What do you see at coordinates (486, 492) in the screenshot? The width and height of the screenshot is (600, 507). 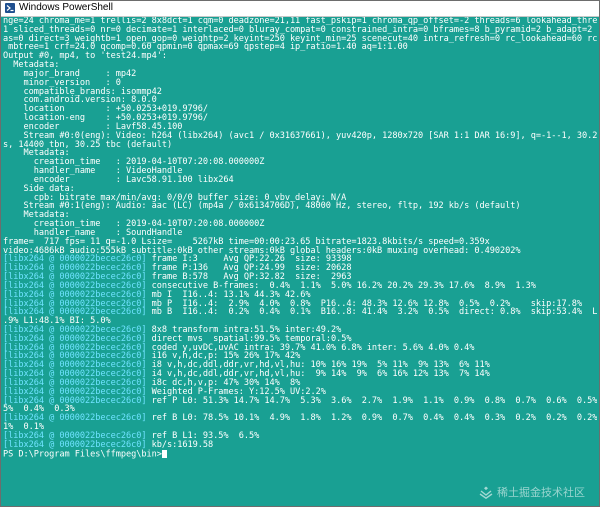 I see `juejin-logo-icon` at bounding box center [486, 492].